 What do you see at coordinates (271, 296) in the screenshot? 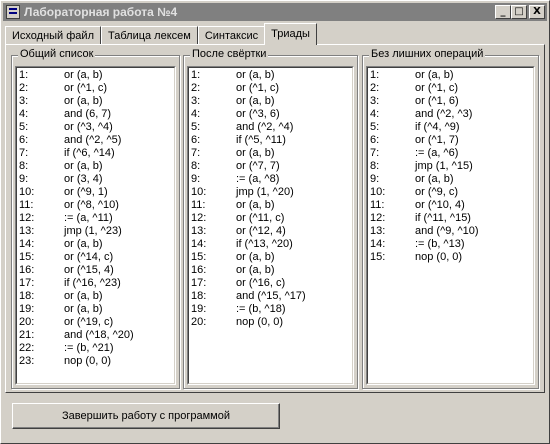
I see `list-item: 18: and (^15, ^17)` at bounding box center [271, 296].